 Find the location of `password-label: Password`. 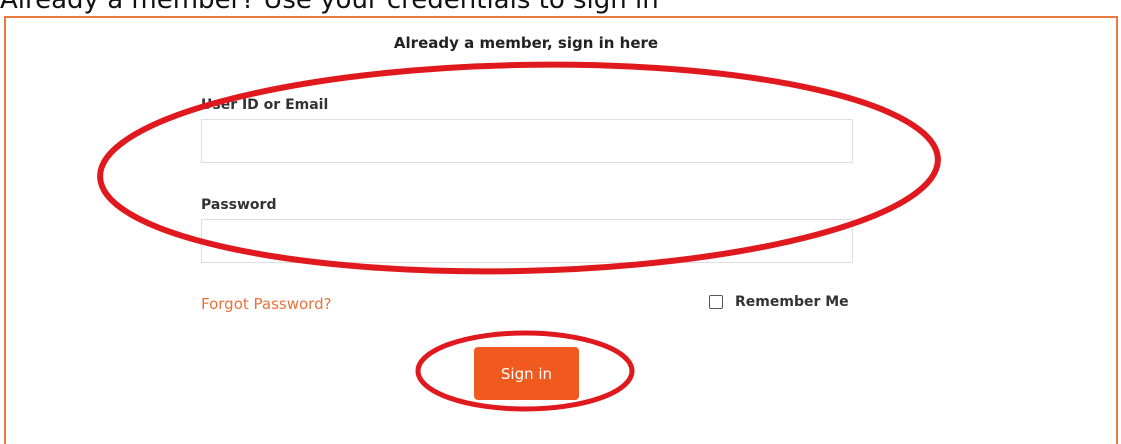

password-label: Password is located at coordinates (239, 205).